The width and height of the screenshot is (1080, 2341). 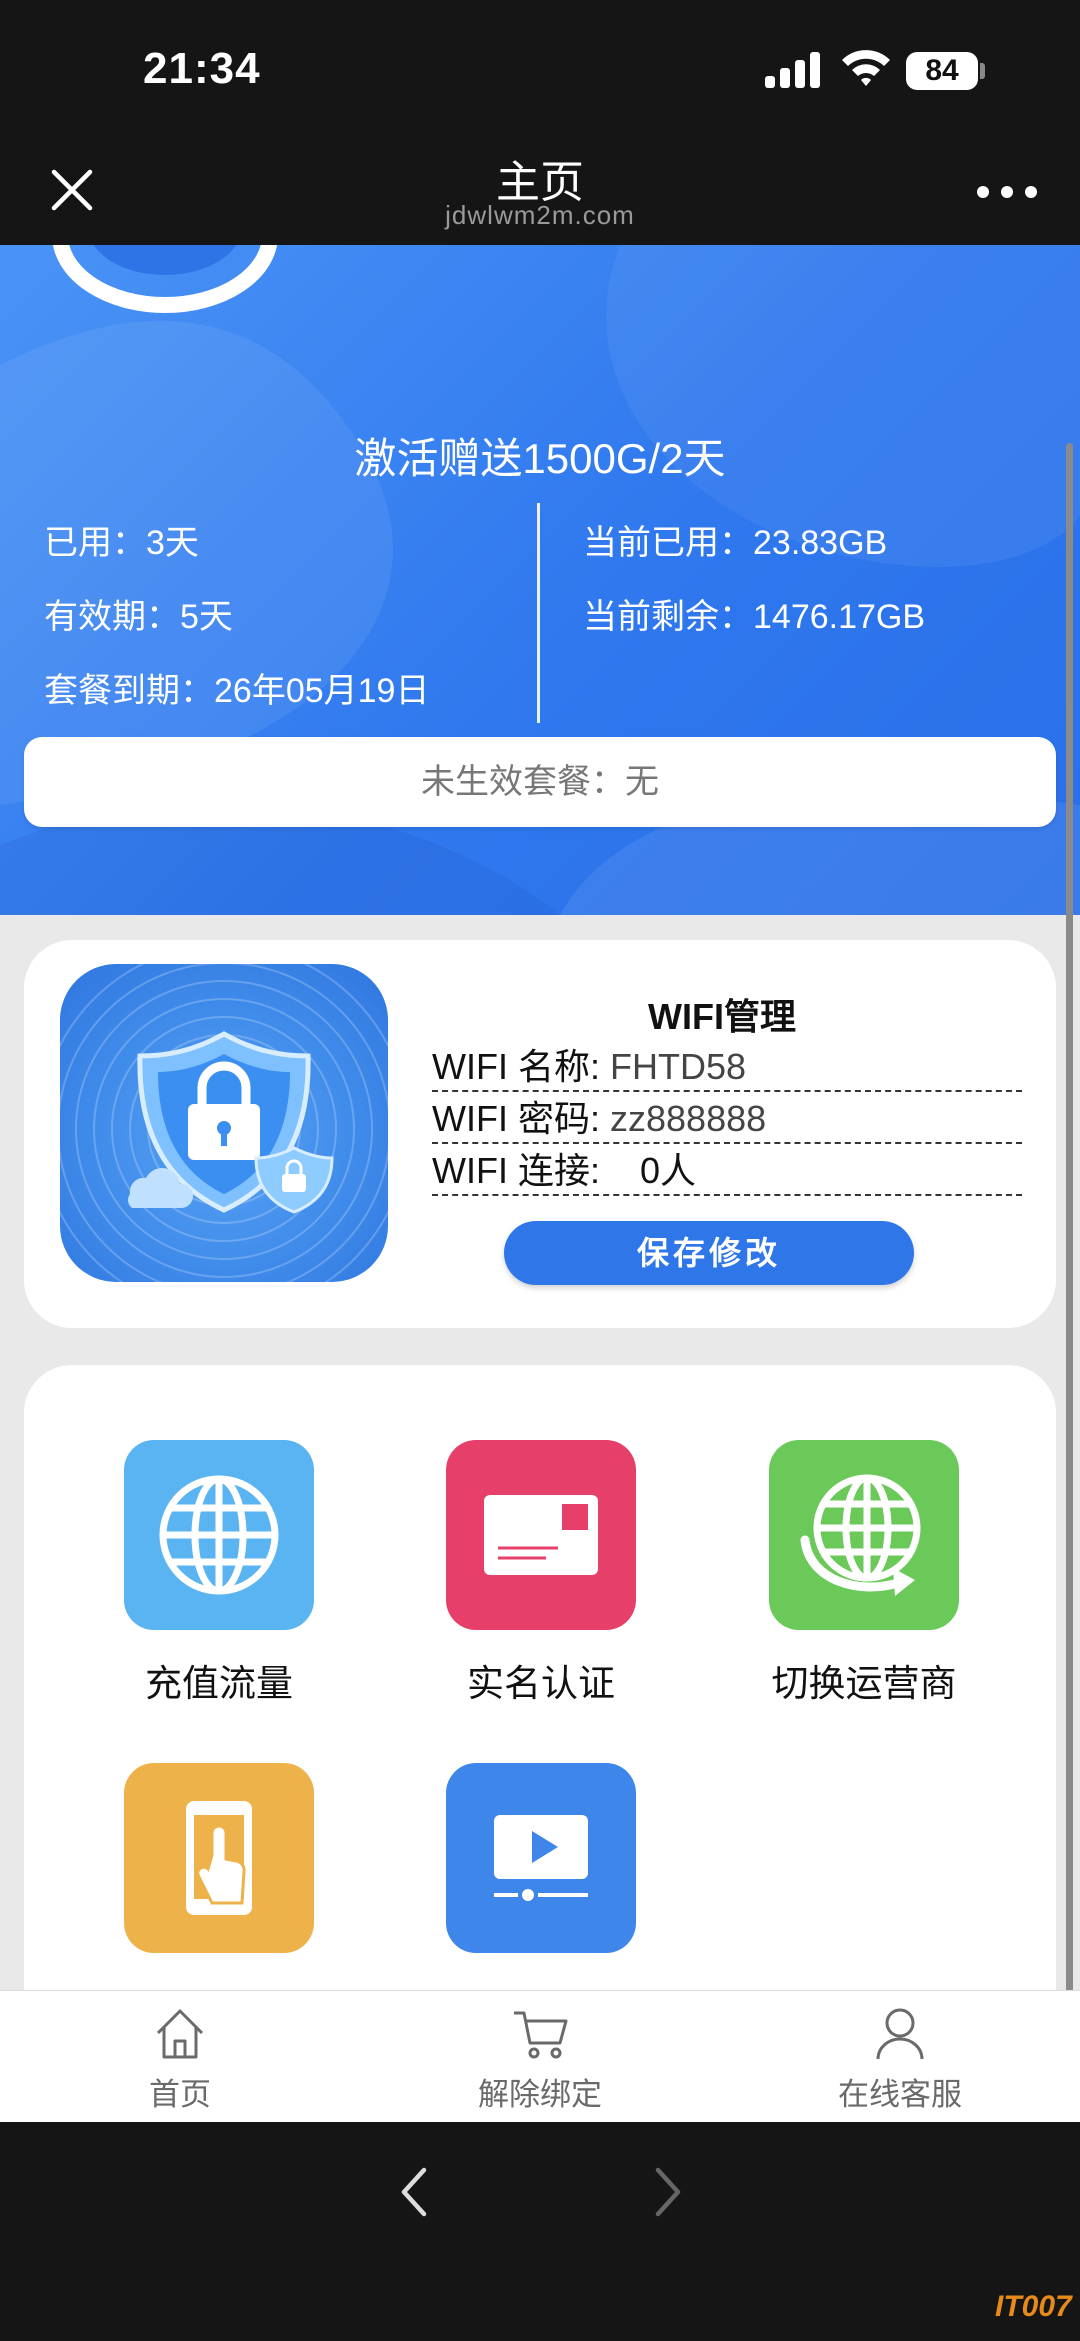 I want to click on switch-carrier-label: 切换运营商, so click(x=864, y=1683).